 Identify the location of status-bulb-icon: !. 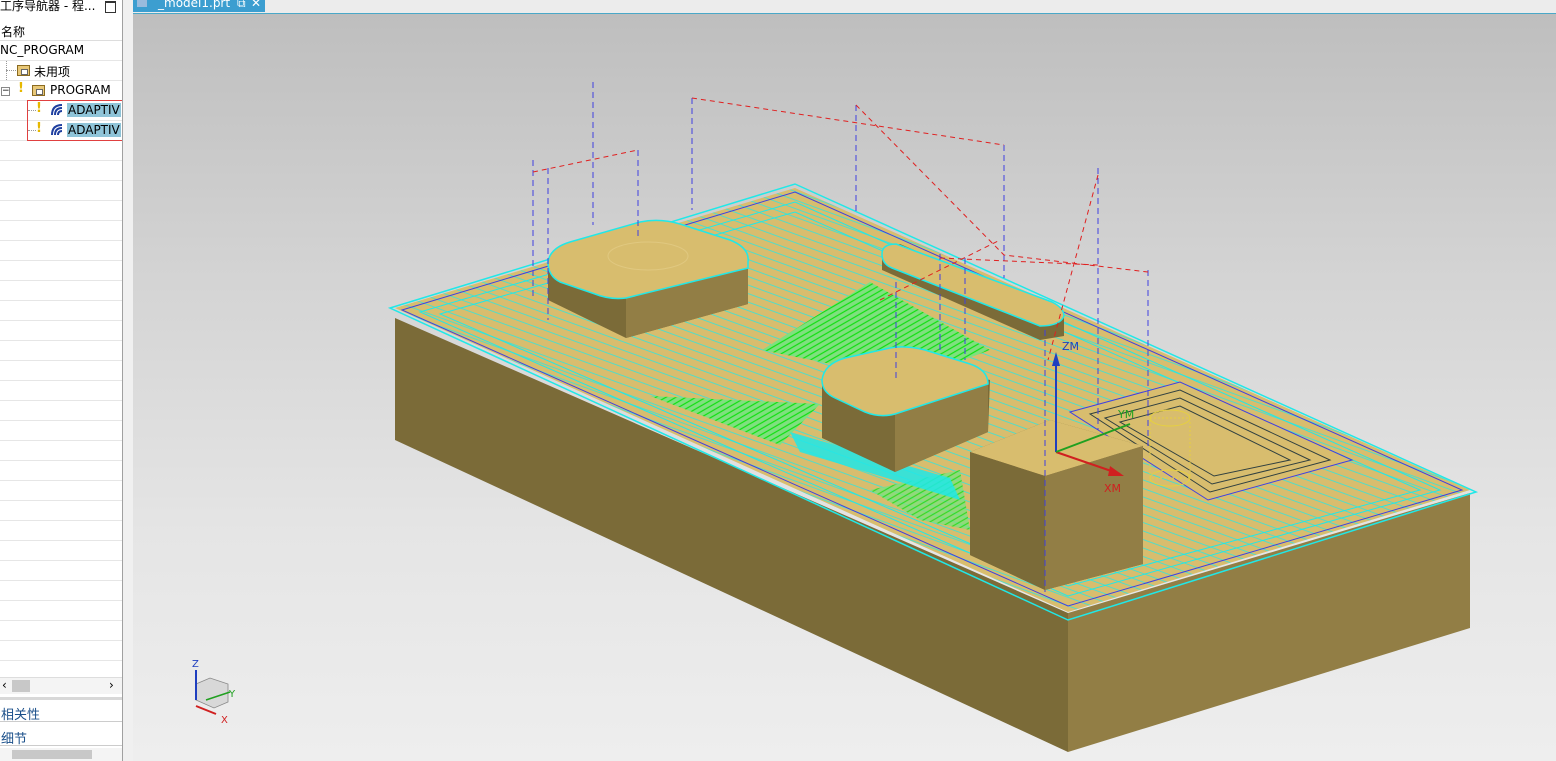
(21, 88).